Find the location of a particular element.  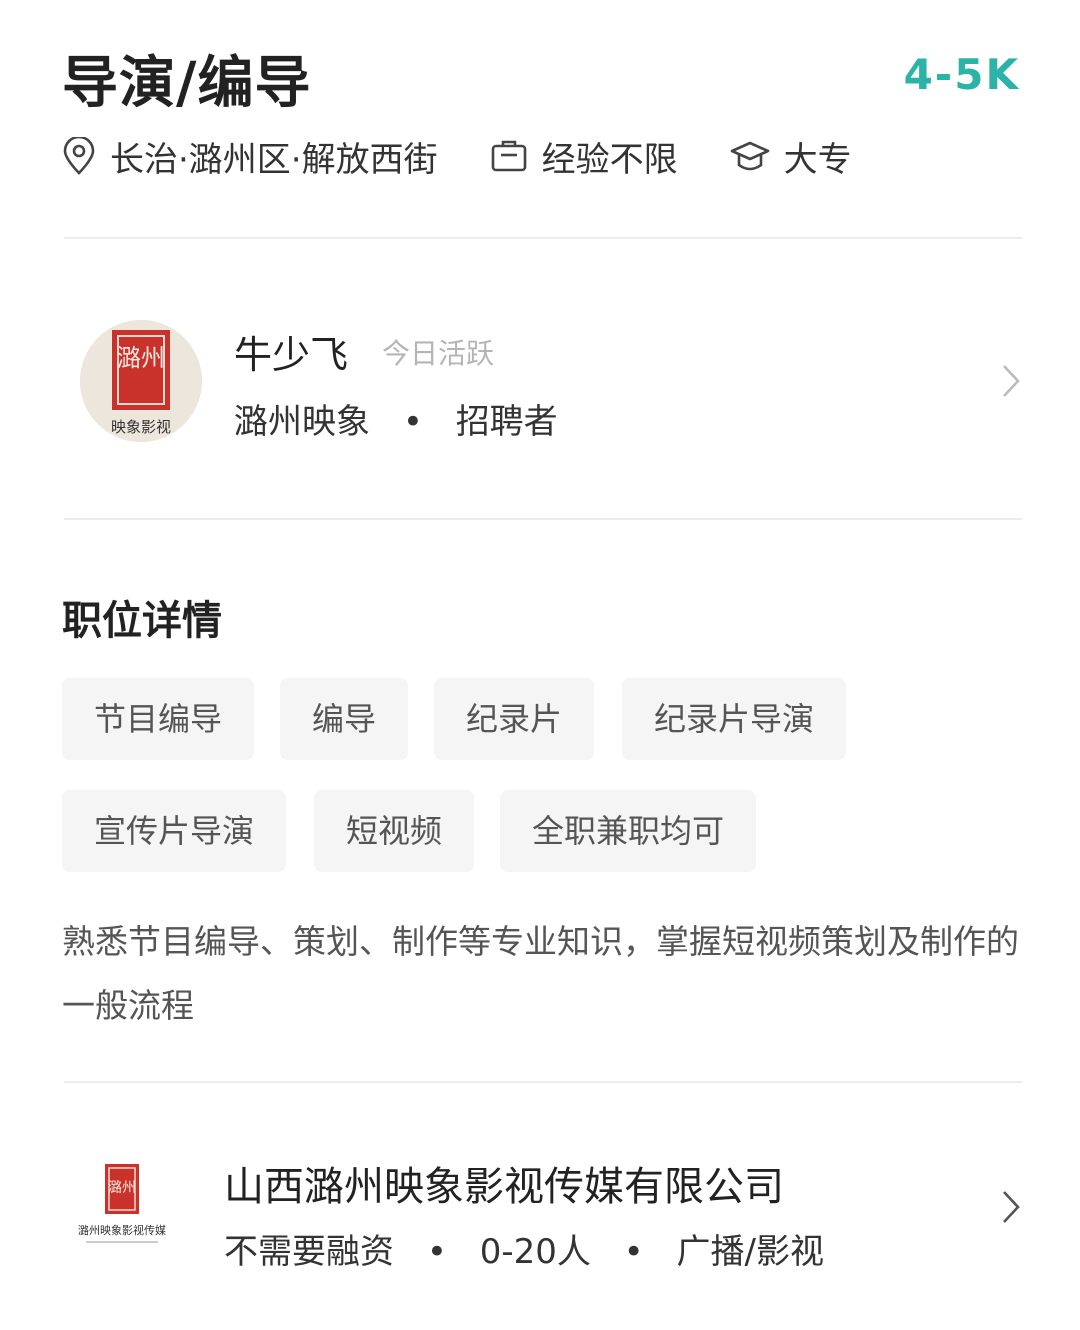

job-tag: 编导 is located at coordinates (344, 719).